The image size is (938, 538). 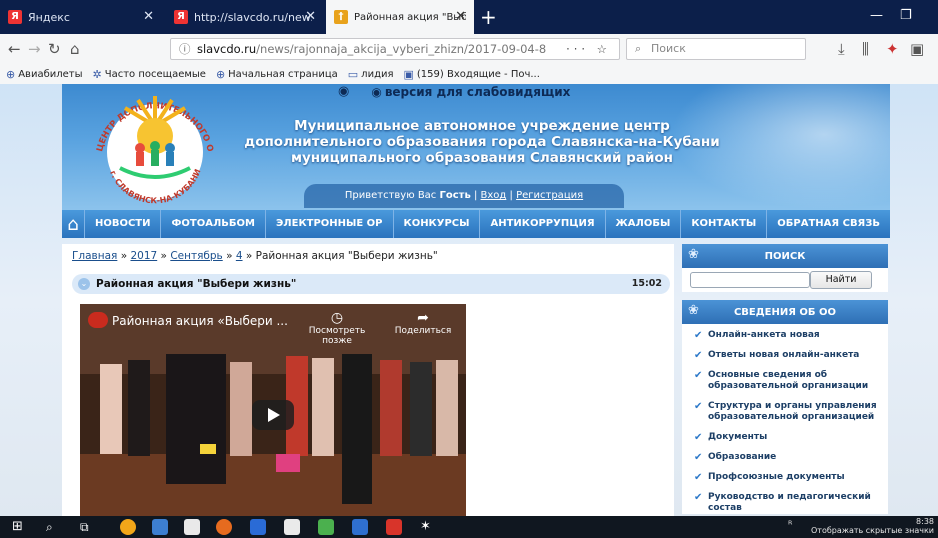 What do you see at coordinates (428, 527) in the screenshot?
I see `sparkle-app-icon: ✶` at bounding box center [428, 527].